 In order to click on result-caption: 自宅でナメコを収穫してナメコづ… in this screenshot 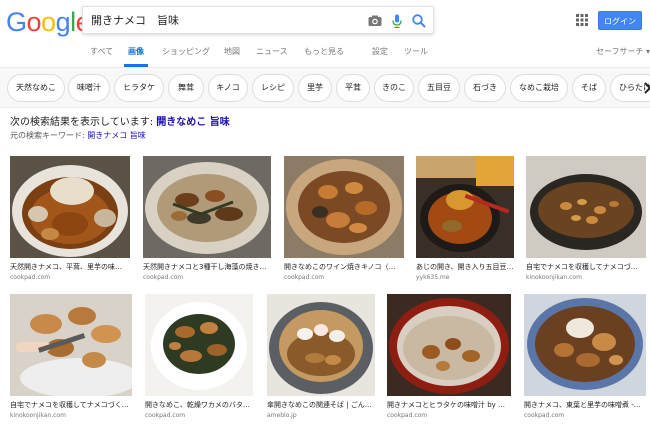, I will do `click(586, 267)`.